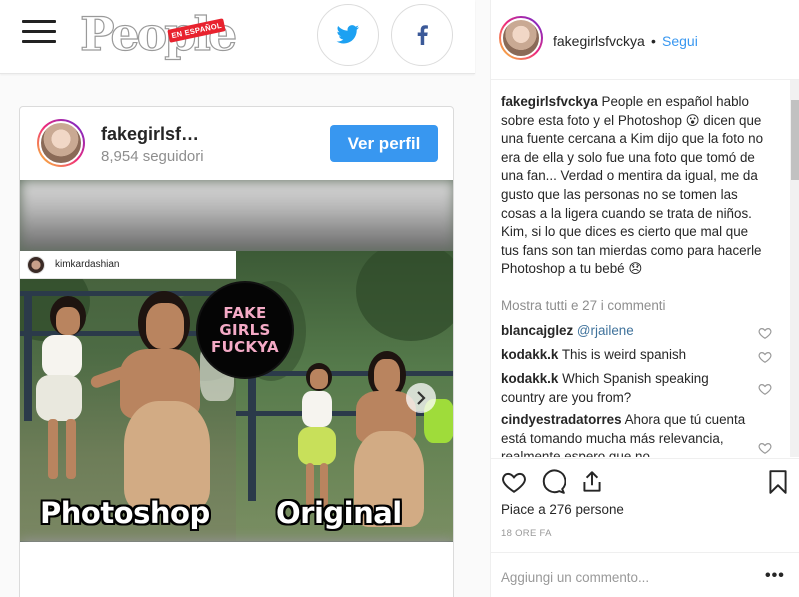 This screenshot has height=597, width=799. Describe the element at coordinates (537, 330) in the screenshot. I see `comment-username: blancajglez` at that location.